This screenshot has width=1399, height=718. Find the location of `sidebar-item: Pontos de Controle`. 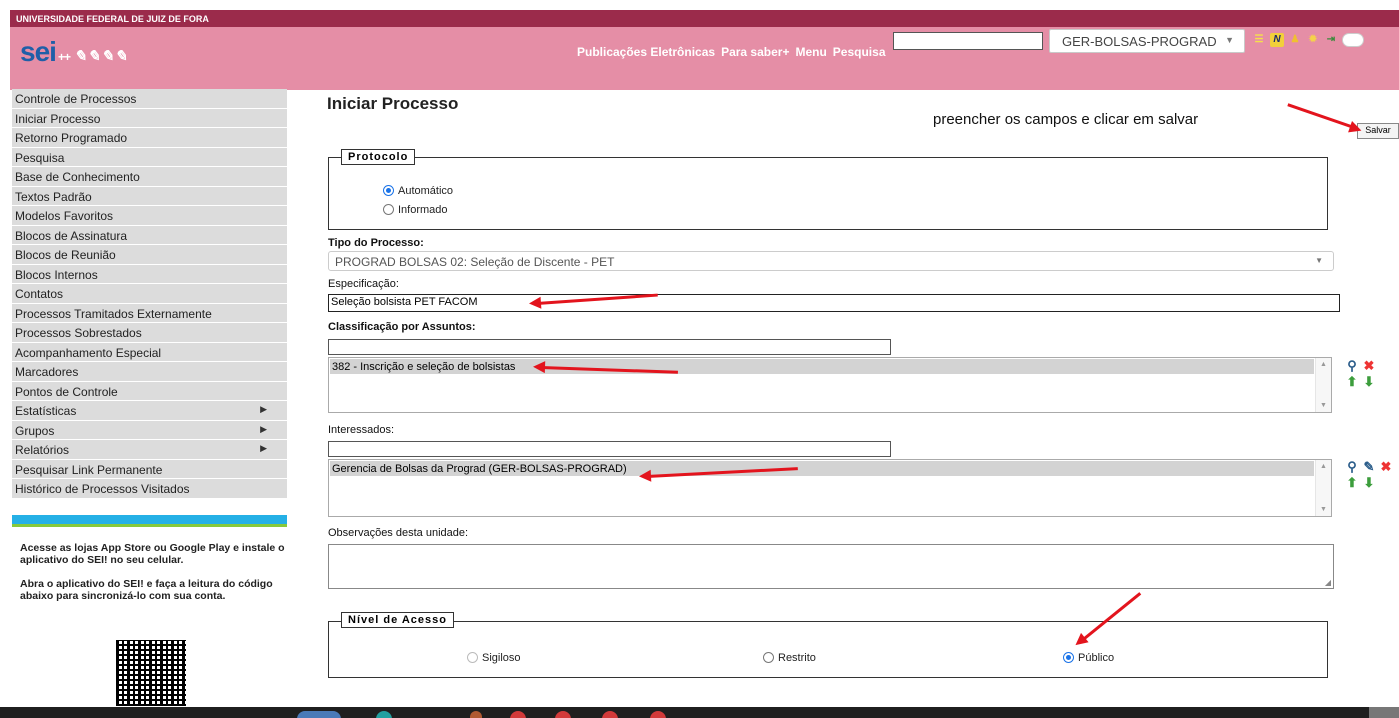

sidebar-item: Pontos de Controle is located at coordinates (149, 391).